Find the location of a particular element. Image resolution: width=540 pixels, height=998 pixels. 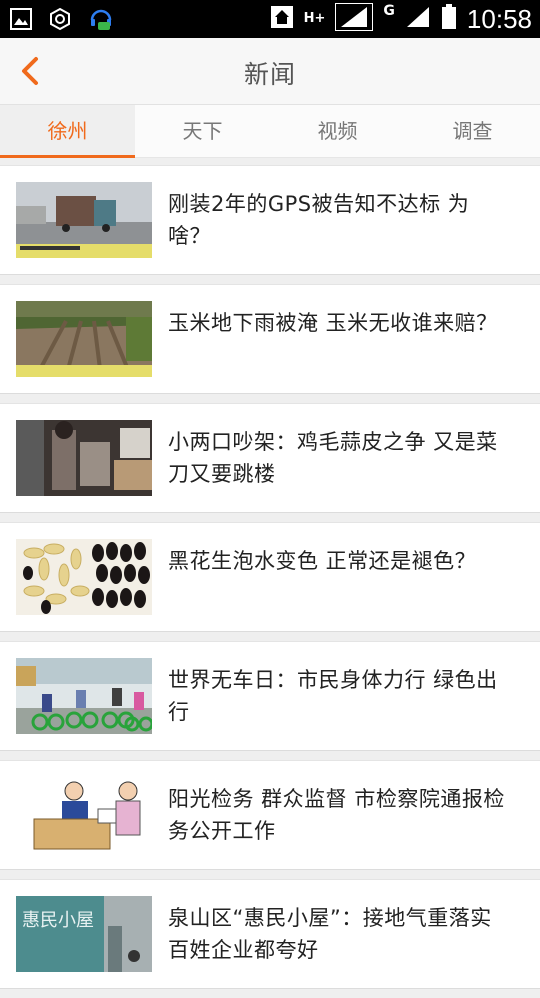

news-item: 刚装2年的GPS被告知不达标 为啥？ is located at coordinates (270, 220).